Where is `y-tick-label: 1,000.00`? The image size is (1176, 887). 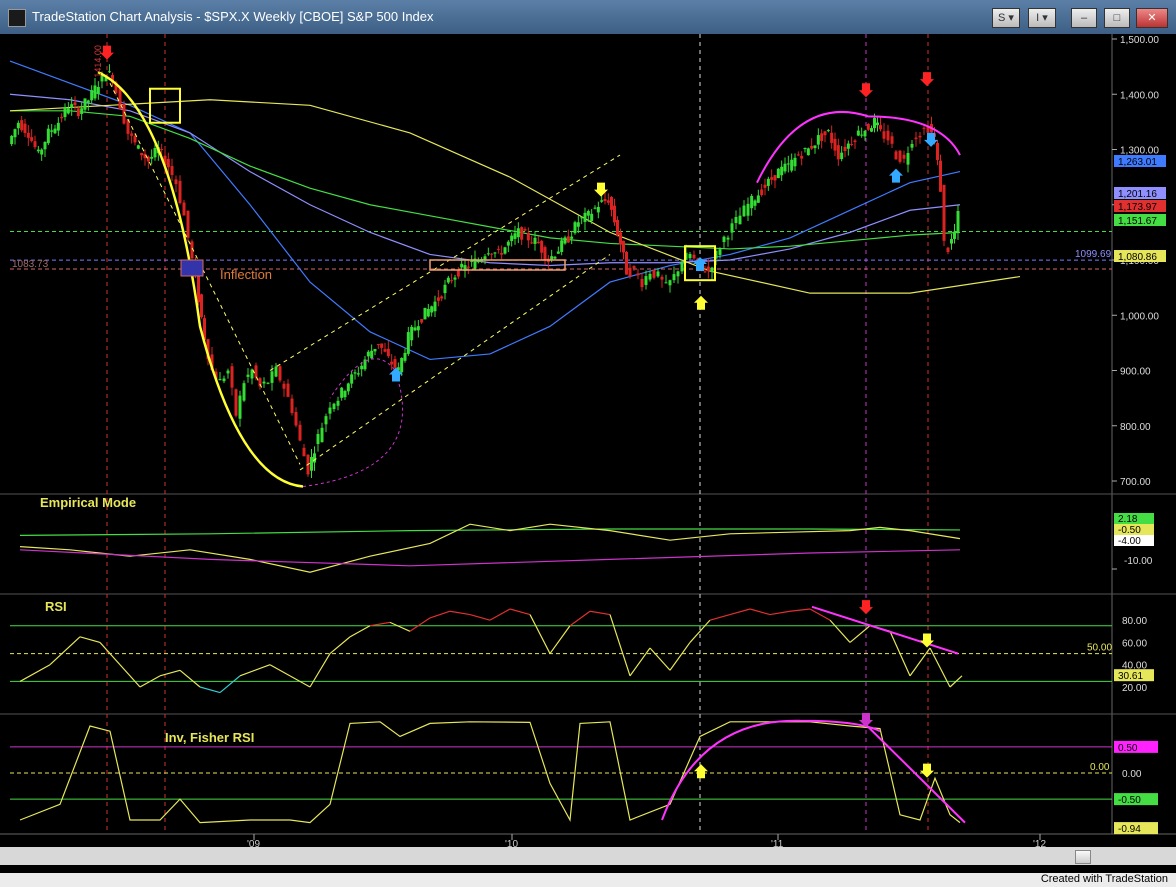
y-tick-label: 1,000.00 is located at coordinates (1139, 316).